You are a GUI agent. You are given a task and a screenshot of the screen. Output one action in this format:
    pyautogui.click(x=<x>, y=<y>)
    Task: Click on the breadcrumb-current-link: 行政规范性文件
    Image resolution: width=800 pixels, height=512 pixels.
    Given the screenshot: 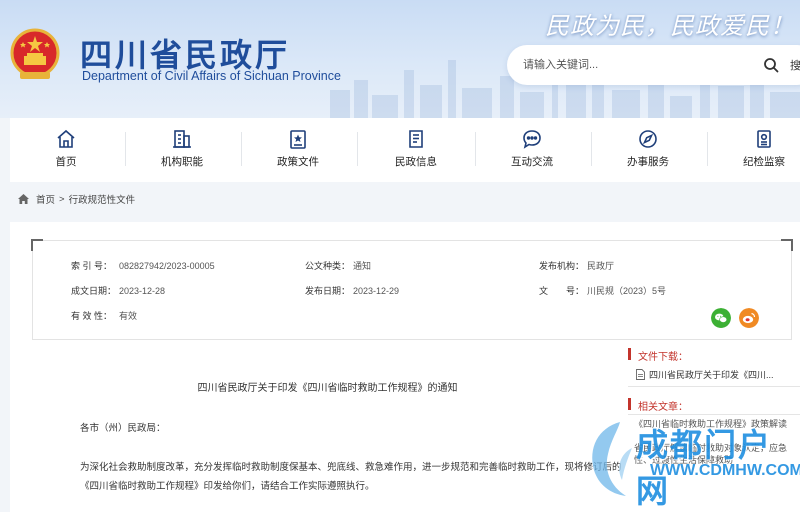 What is the action you would take?
    pyautogui.click(x=102, y=199)
    